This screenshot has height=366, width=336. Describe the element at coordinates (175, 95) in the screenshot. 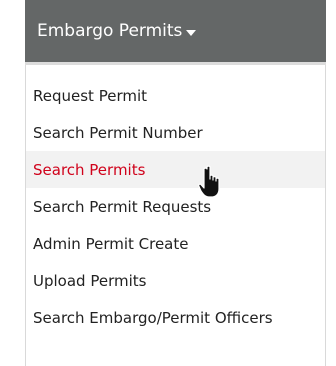

I see `menu-item-request-permit: Request Permit` at that location.